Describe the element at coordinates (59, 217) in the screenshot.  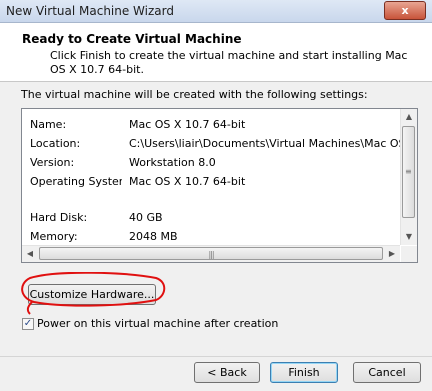
I see `setting-key: Hard Disk:` at that location.